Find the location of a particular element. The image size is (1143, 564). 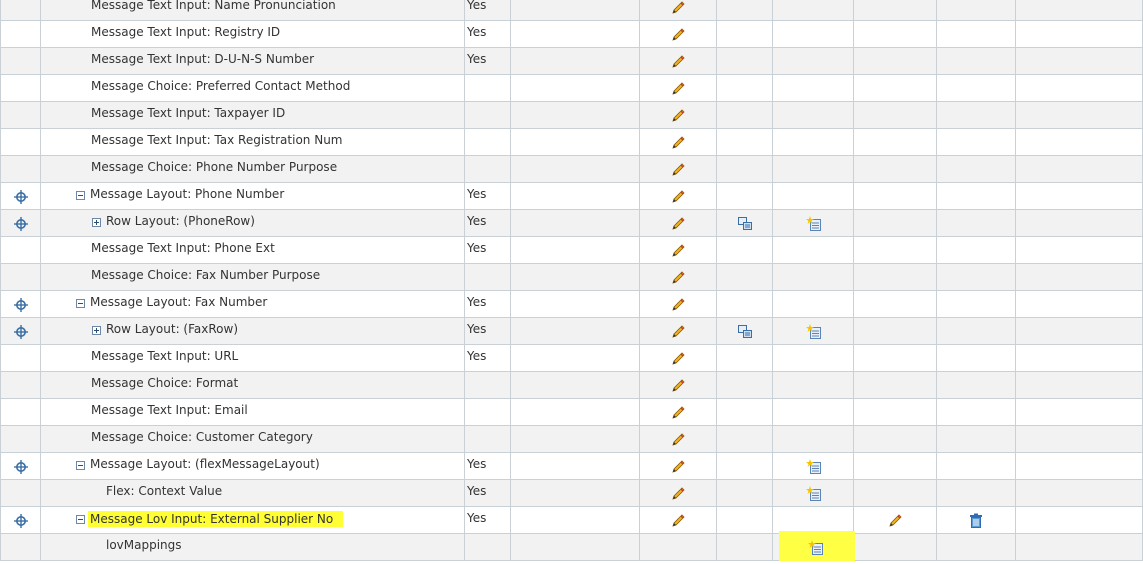

node-label: Message Text Input: Email is located at coordinates (169, 410).